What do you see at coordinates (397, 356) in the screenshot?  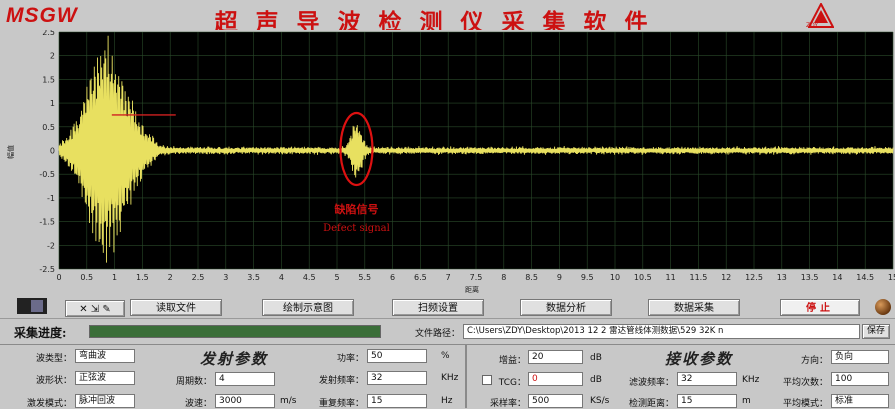 I see `power-field: 50` at bounding box center [397, 356].